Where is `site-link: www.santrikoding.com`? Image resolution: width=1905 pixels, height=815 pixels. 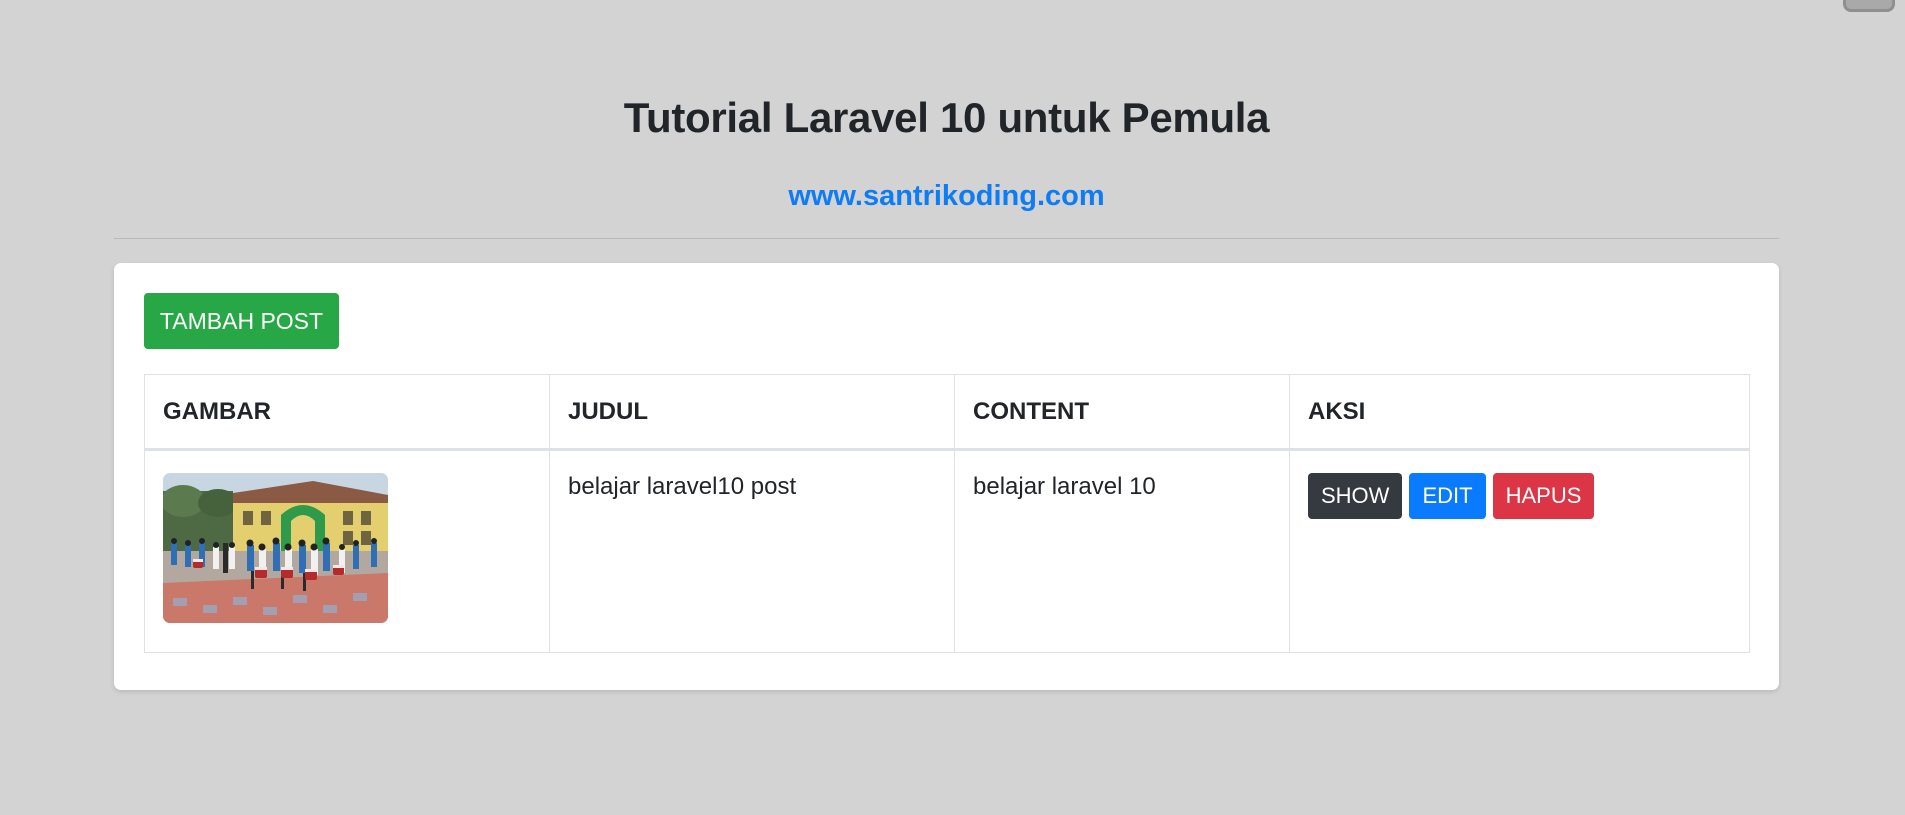 site-link: www.santrikoding.com is located at coordinates (946, 196).